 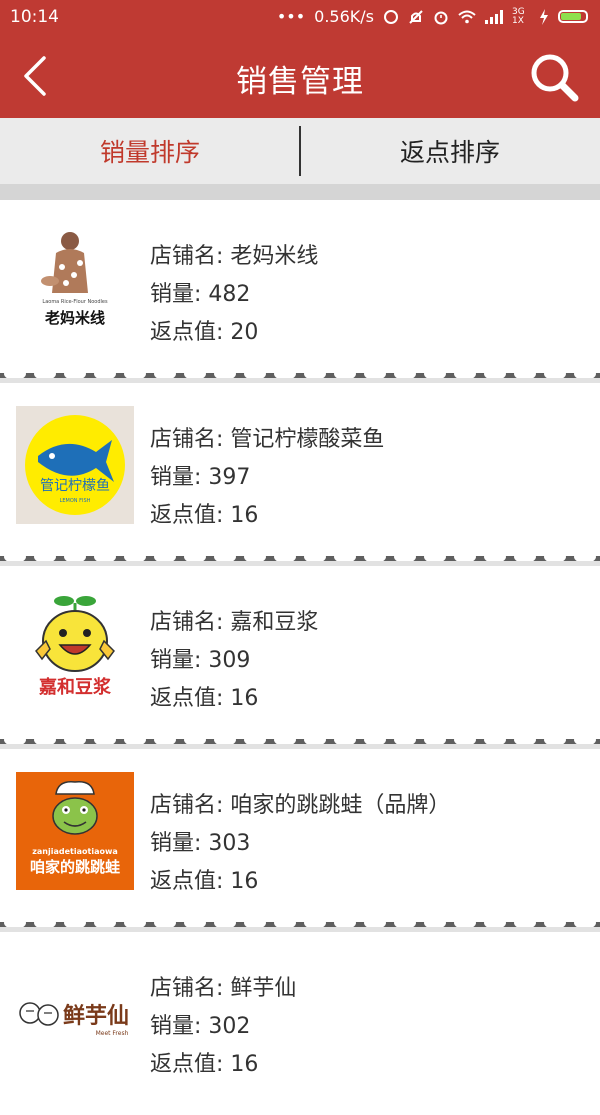 What do you see at coordinates (229, 1026) in the screenshot?
I see `store-sales: 302` at bounding box center [229, 1026].